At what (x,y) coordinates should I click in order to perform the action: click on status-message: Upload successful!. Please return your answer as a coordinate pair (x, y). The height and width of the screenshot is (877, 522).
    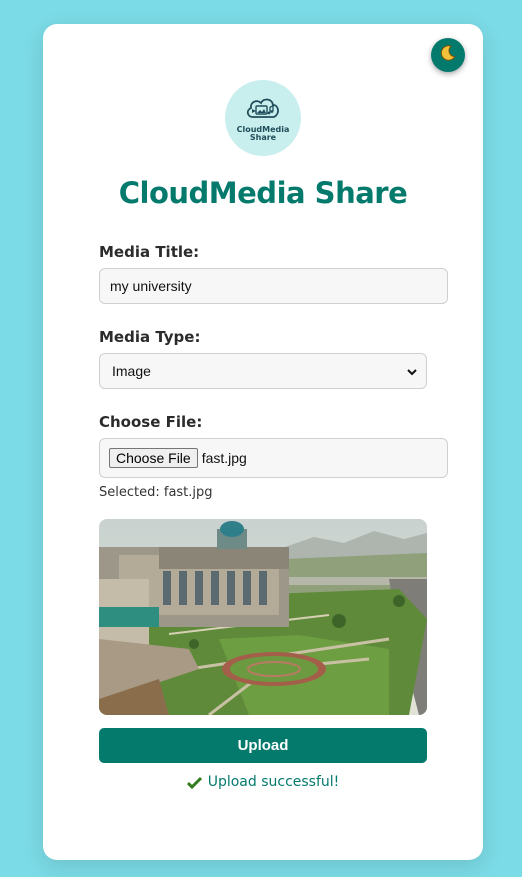
    Looking at the image, I should click on (263, 782).